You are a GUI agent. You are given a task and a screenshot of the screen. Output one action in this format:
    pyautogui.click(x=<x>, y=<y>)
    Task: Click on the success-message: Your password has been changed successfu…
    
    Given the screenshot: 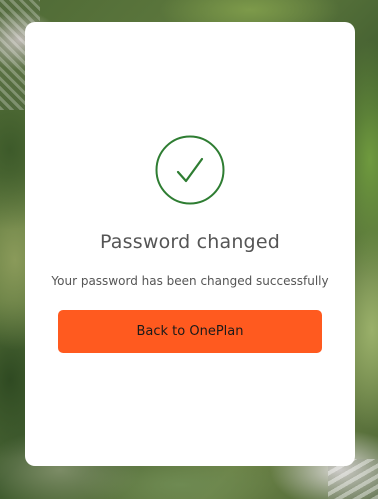 What is the action you would take?
    pyautogui.click(x=190, y=281)
    